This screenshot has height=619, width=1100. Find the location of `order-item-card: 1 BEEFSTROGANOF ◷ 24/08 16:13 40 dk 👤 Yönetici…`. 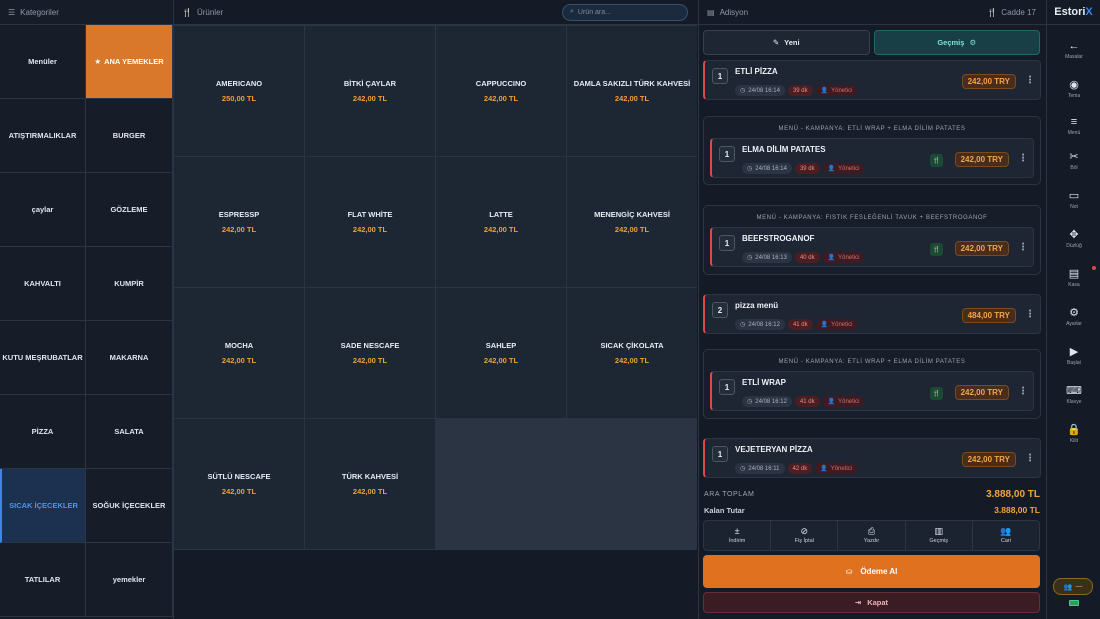

order-item-card: 1 BEEFSTROGANOF ◷ 24/08 16:13 40 dk 👤 Yönetici… is located at coordinates (872, 247).